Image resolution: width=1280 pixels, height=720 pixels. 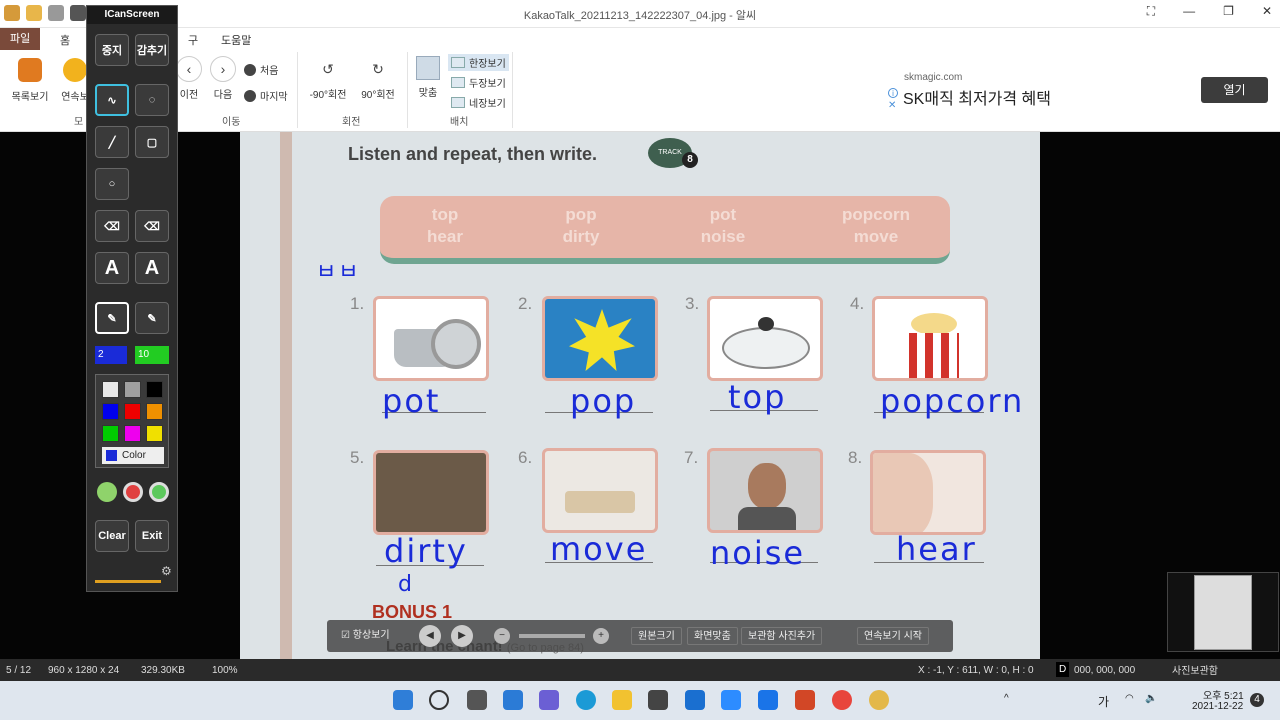 I want to click on restore-button: ❐, so click(x=1228, y=11).